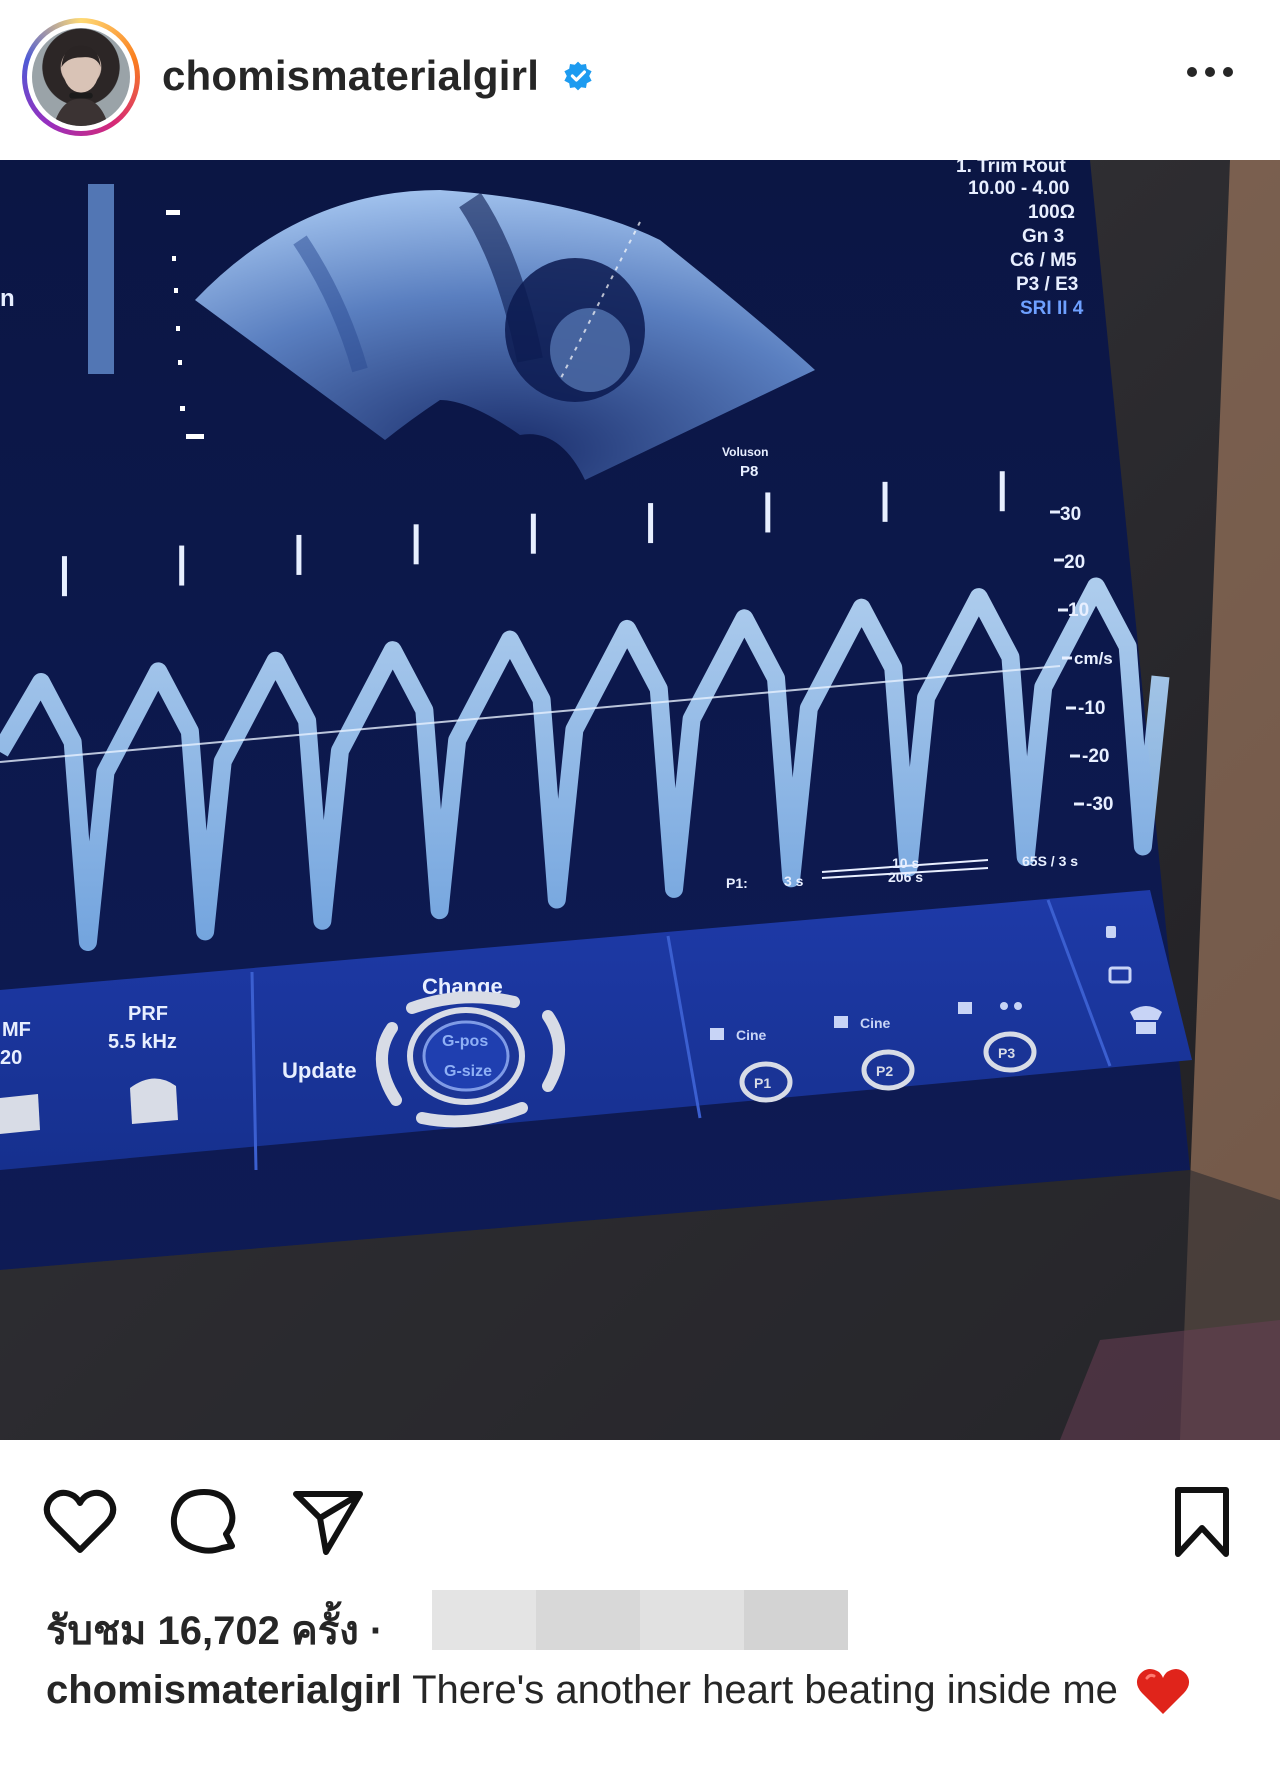 The width and height of the screenshot is (1280, 1792). I want to click on post-header: chomismaterialgirl, so click(640, 80).